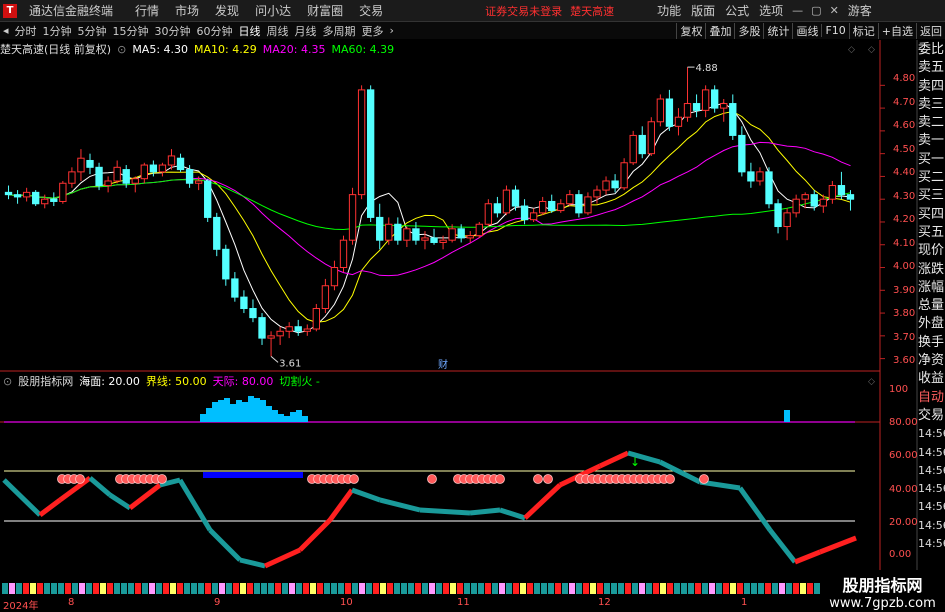 This screenshot has width=945, height=612. What do you see at coordinates (604, 602) in the screenshot?
I see `date-label: 12` at bounding box center [604, 602].